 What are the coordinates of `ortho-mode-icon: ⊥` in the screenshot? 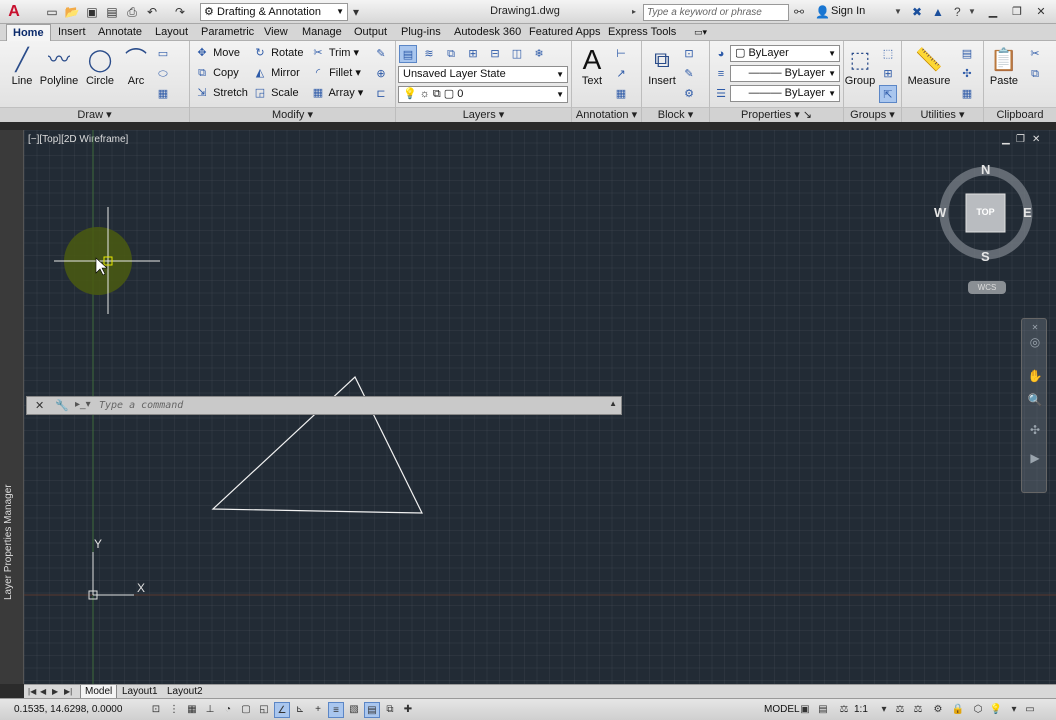 It's located at (210, 710).